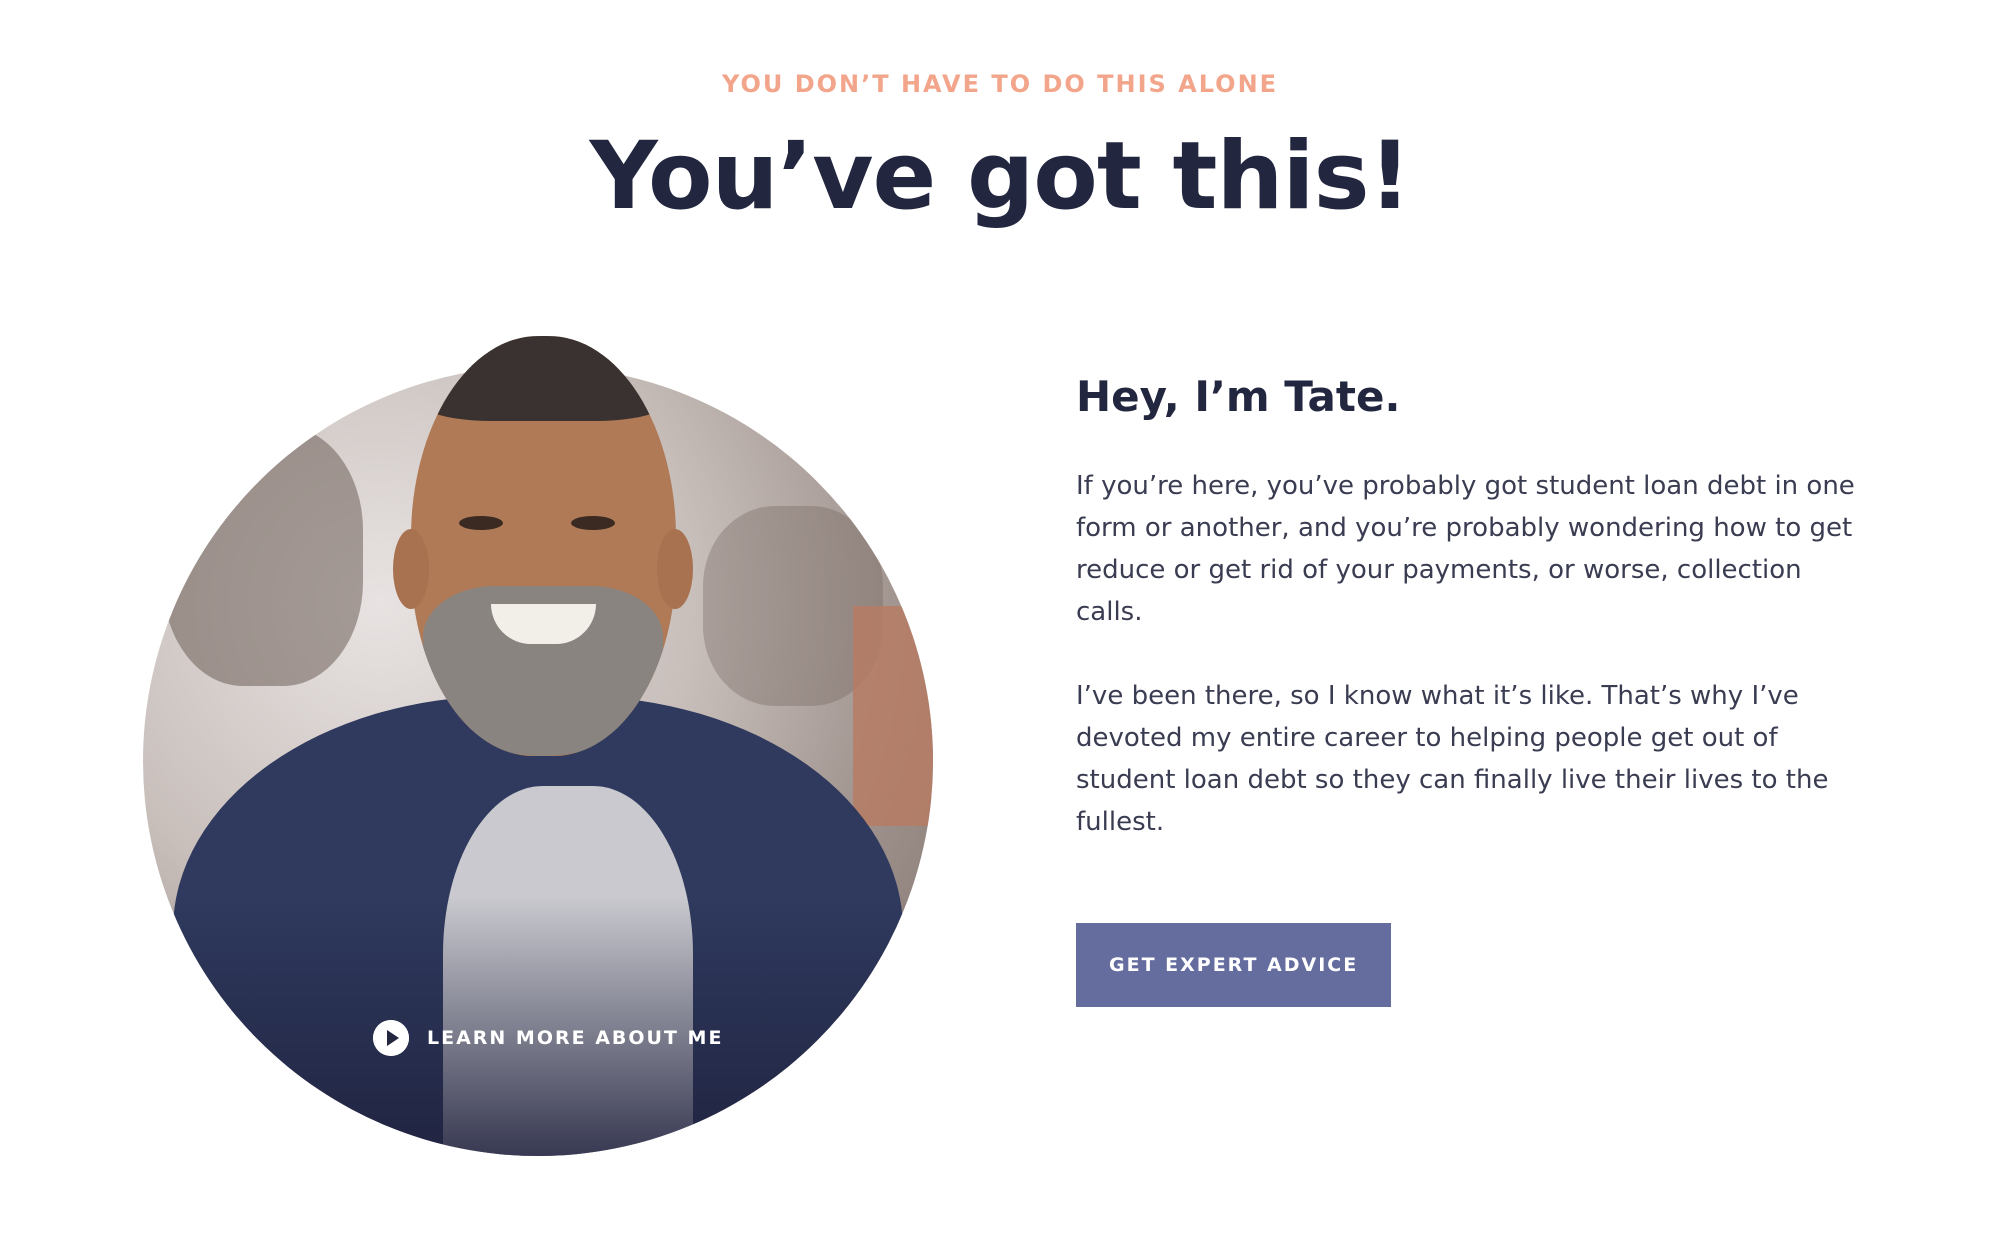 The height and width of the screenshot is (1249, 2000). I want to click on get-expert-advice-button: GET EXPERT ADVICE, so click(1234, 965).